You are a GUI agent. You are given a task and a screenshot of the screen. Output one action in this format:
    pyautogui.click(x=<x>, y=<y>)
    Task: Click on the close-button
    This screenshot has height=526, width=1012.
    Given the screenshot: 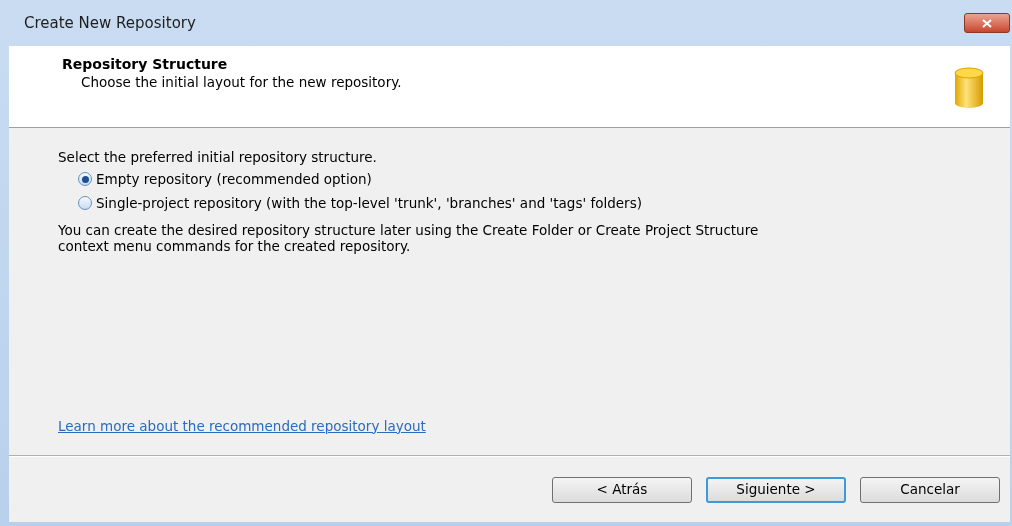 What is the action you would take?
    pyautogui.click(x=987, y=23)
    